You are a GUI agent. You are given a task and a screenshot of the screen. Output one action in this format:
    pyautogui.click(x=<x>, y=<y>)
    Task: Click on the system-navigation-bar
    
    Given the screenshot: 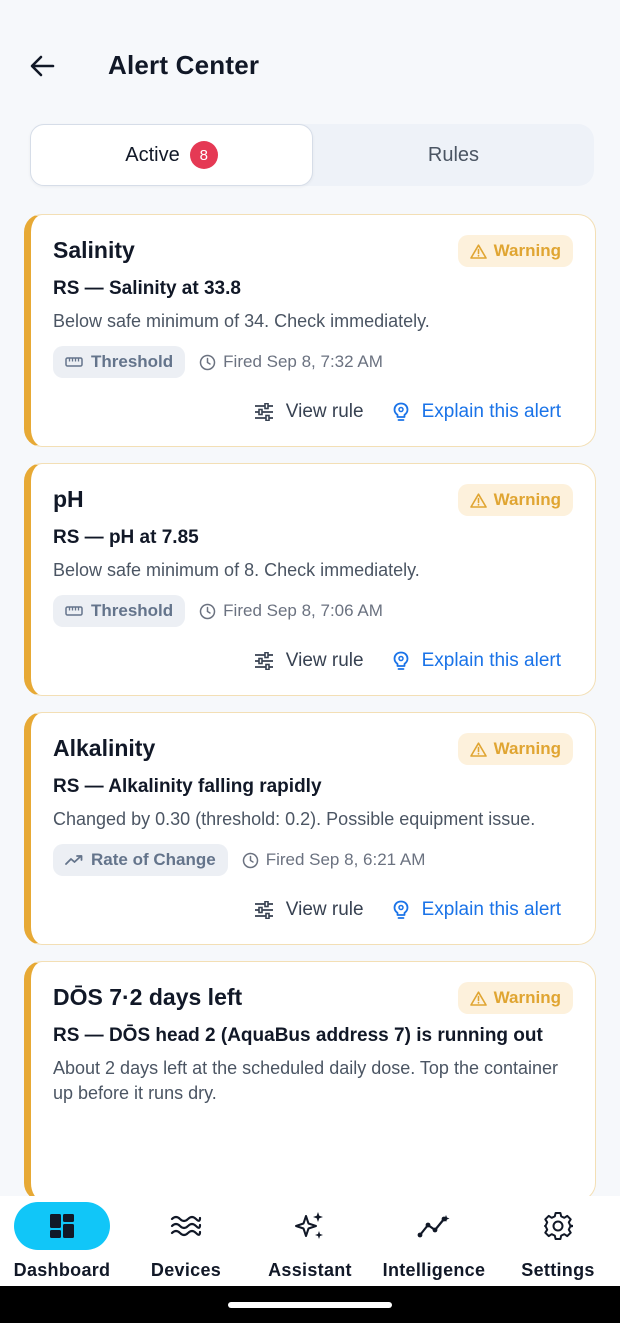 What is the action you would take?
    pyautogui.click(x=310, y=1304)
    